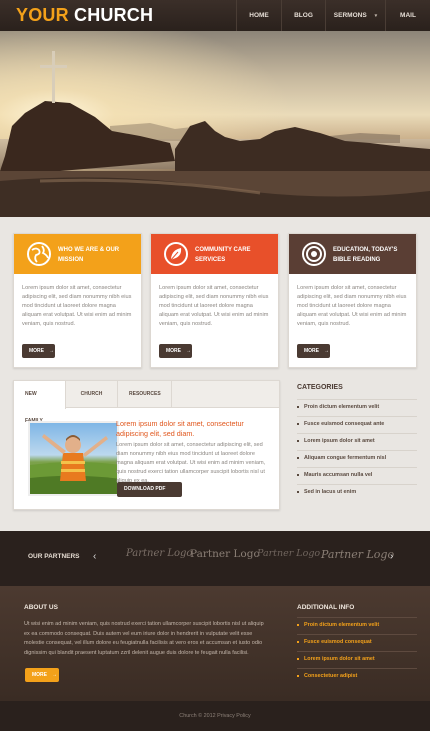 This screenshot has height=731, width=430. Describe the element at coordinates (92, 394) in the screenshot. I see `tab-church: CHURCH` at that location.